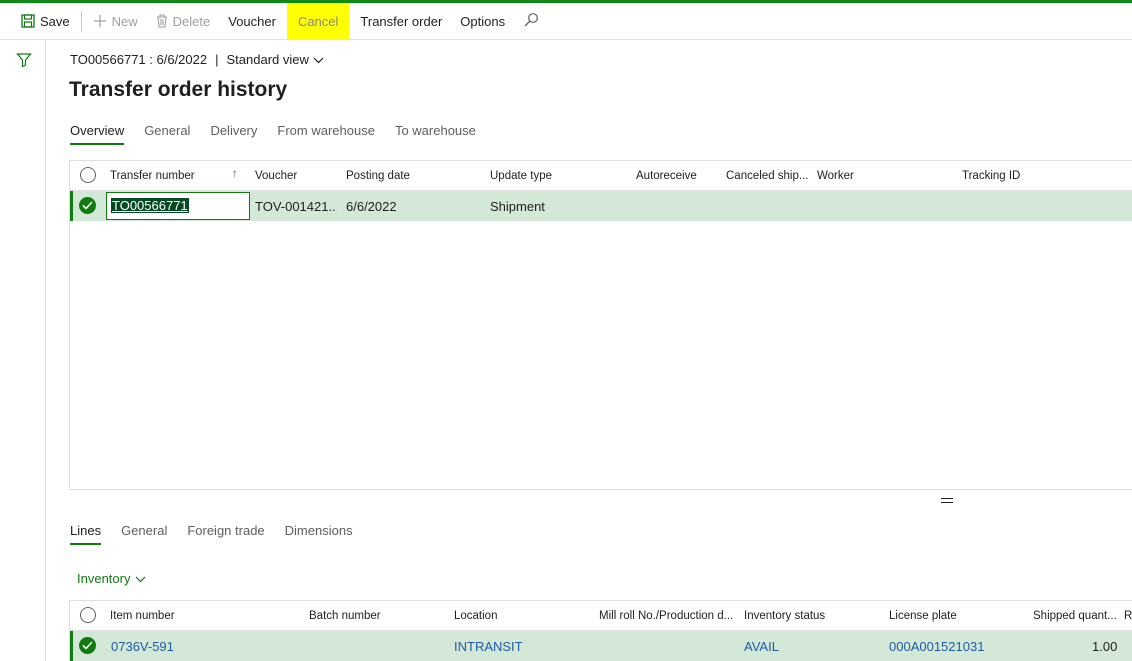 Image resolution: width=1132 pixels, height=661 pixels. I want to click on tab-lines-general: General, so click(144, 534).